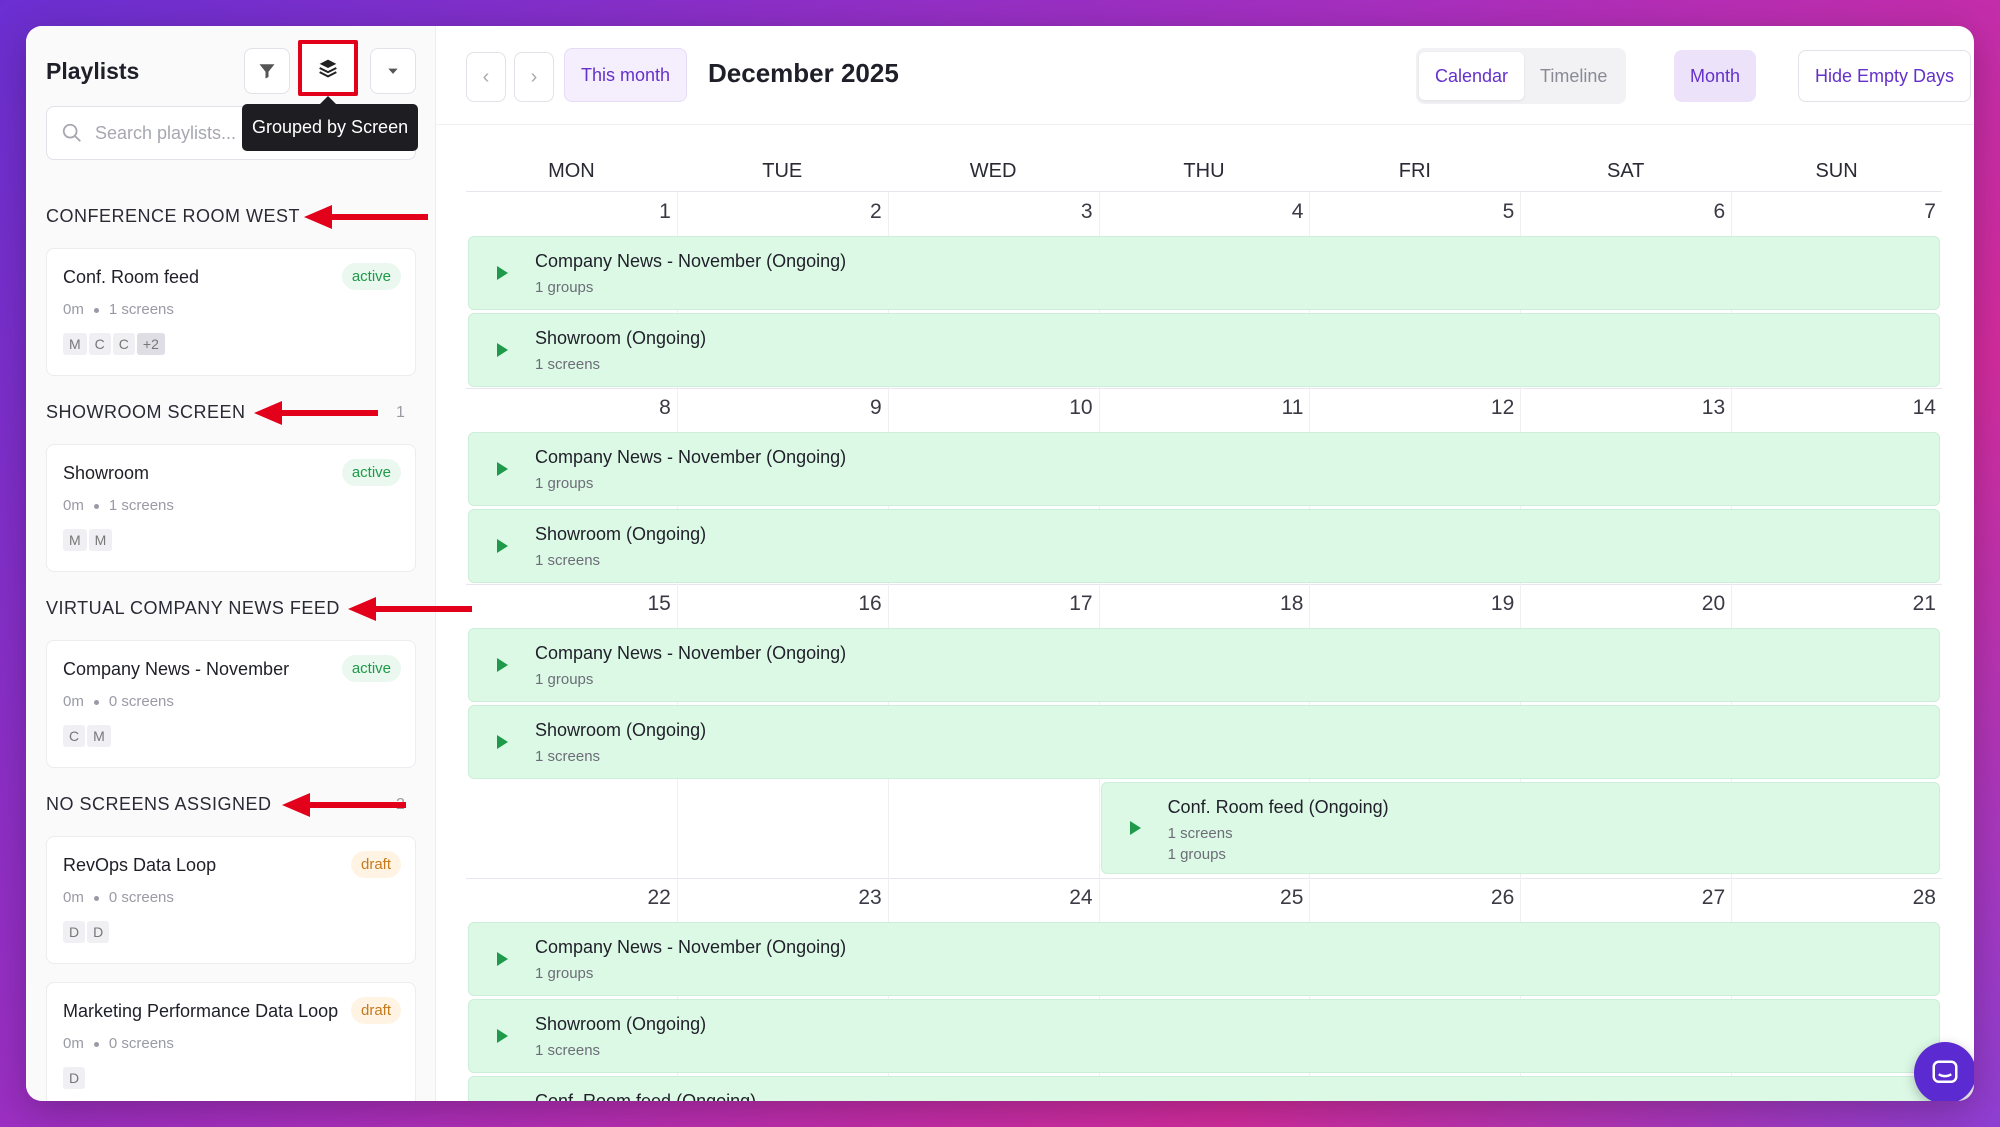 Image resolution: width=2000 pixels, height=1127 pixels. I want to click on hide-empty-days-button: Hide Empty Days, so click(1885, 76).